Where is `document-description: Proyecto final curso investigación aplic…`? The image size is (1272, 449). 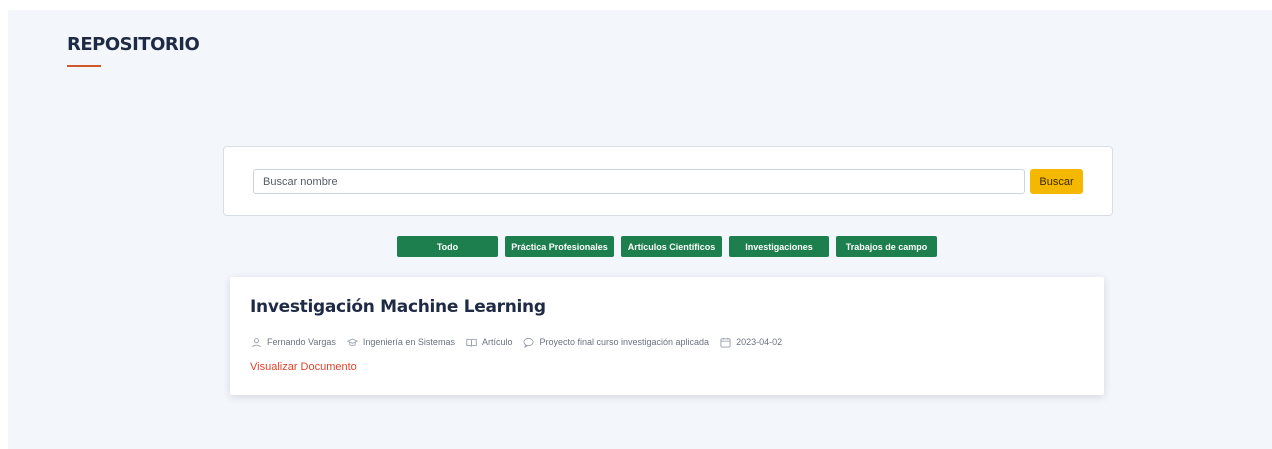
document-description: Proyecto final curso investigación aplic… is located at coordinates (624, 342).